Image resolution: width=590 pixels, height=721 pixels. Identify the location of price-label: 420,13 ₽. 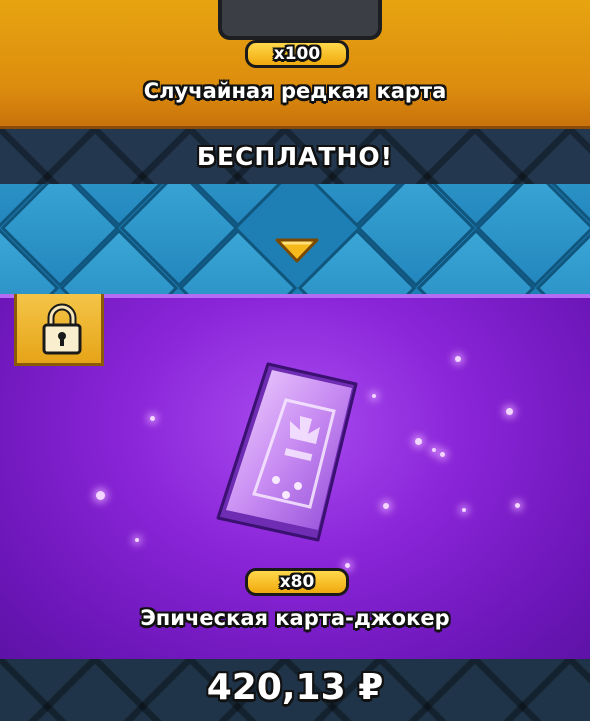
(295, 687).